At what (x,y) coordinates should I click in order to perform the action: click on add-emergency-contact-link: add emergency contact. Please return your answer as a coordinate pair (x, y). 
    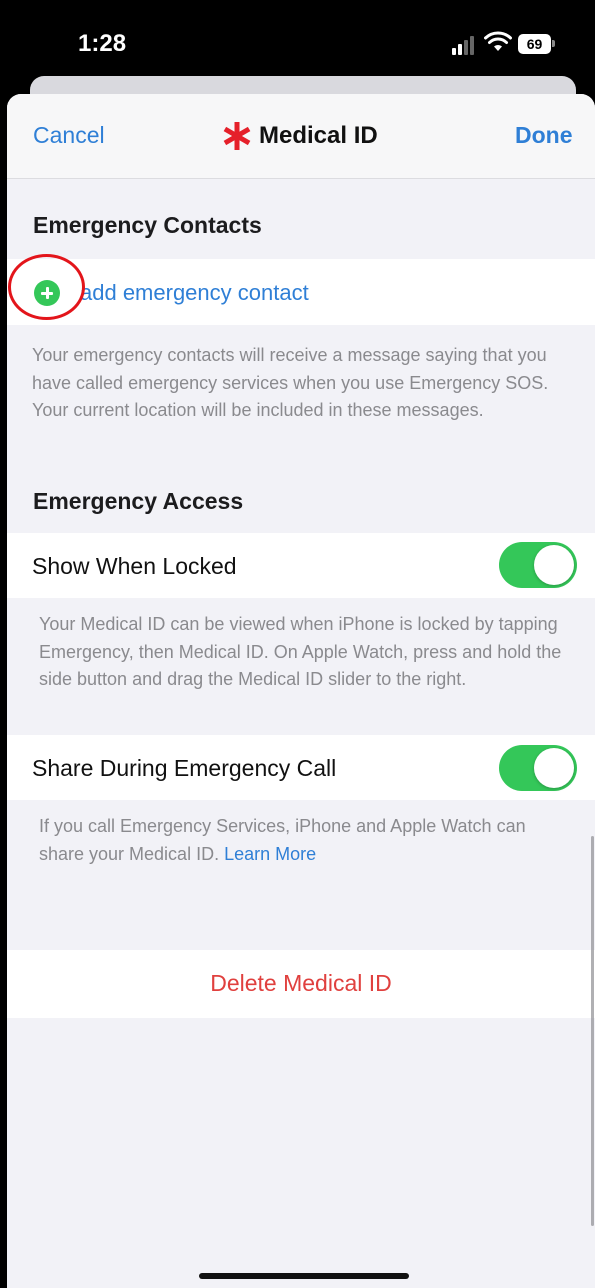
    Looking at the image, I should click on (194, 293).